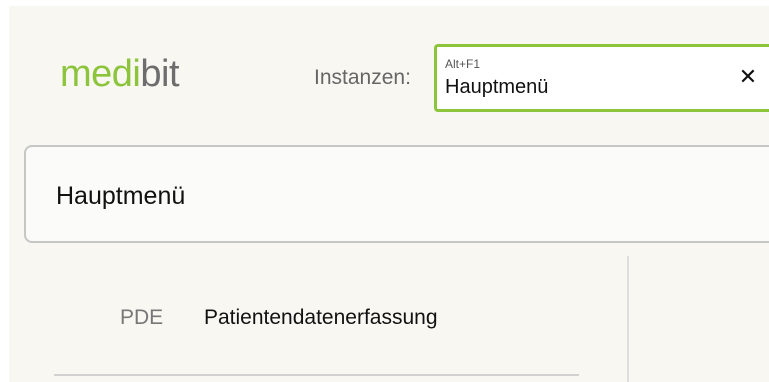 Image resolution: width=769 pixels, height=382 pixels. What do you see at coordinates (628, 319) in the screenshot?
I see `column-divider` at bounding box center [628, 319].